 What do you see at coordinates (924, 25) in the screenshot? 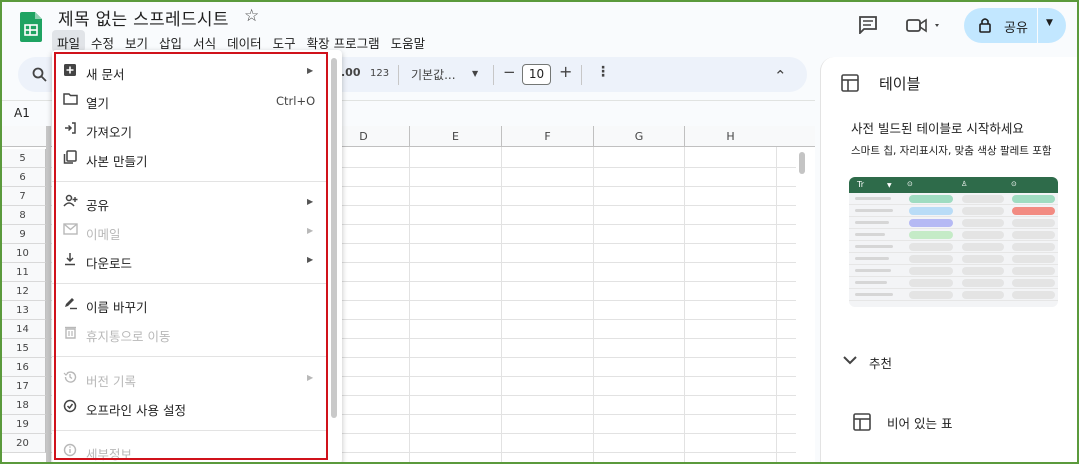
I see `meet-video-icon` at bounding box center [924, 25].